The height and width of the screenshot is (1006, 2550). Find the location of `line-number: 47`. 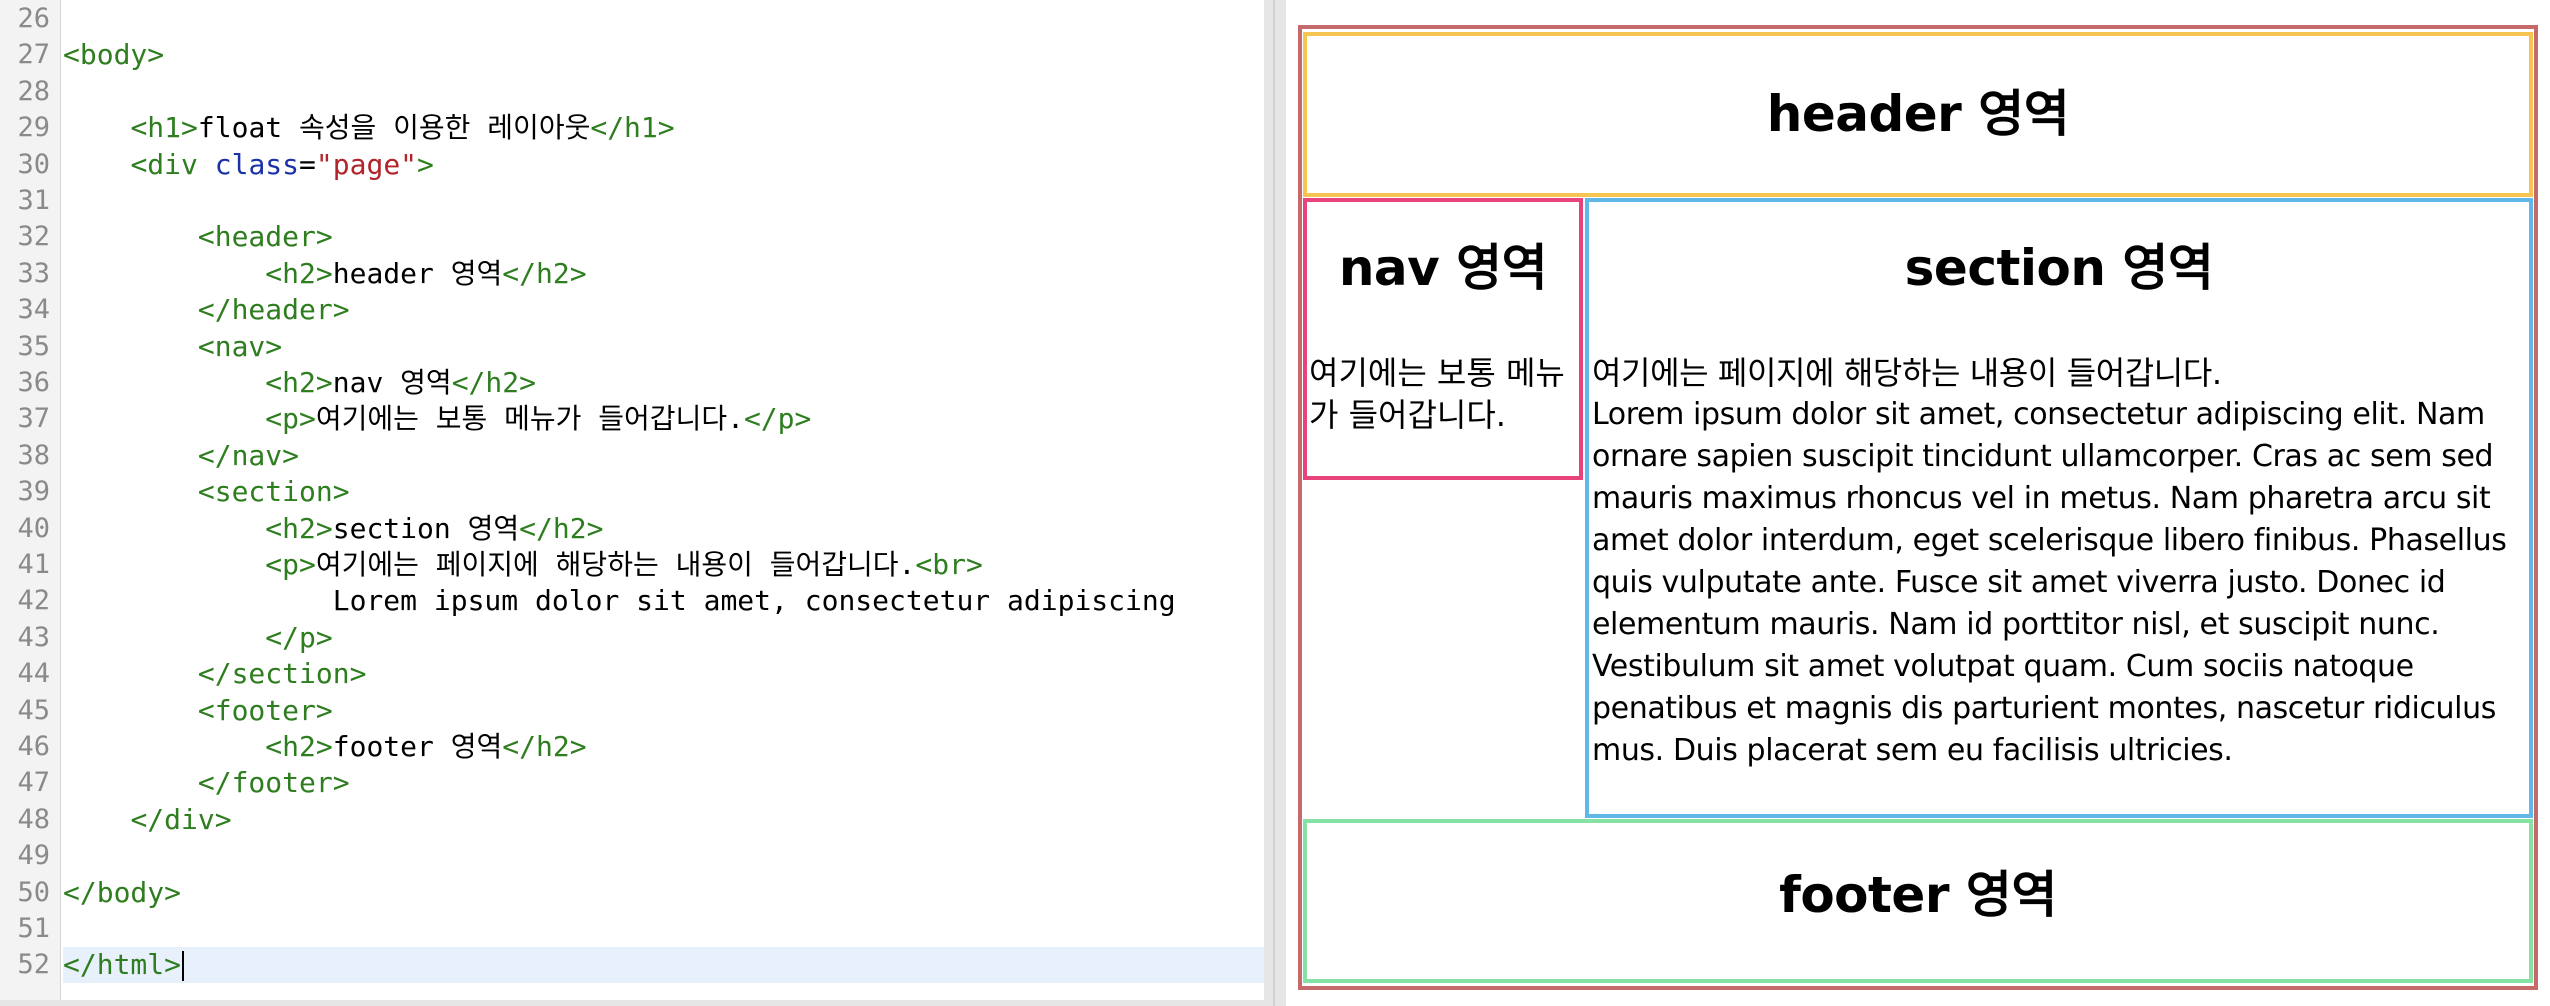

line-number: 47 is located at coordinates (33, 783).